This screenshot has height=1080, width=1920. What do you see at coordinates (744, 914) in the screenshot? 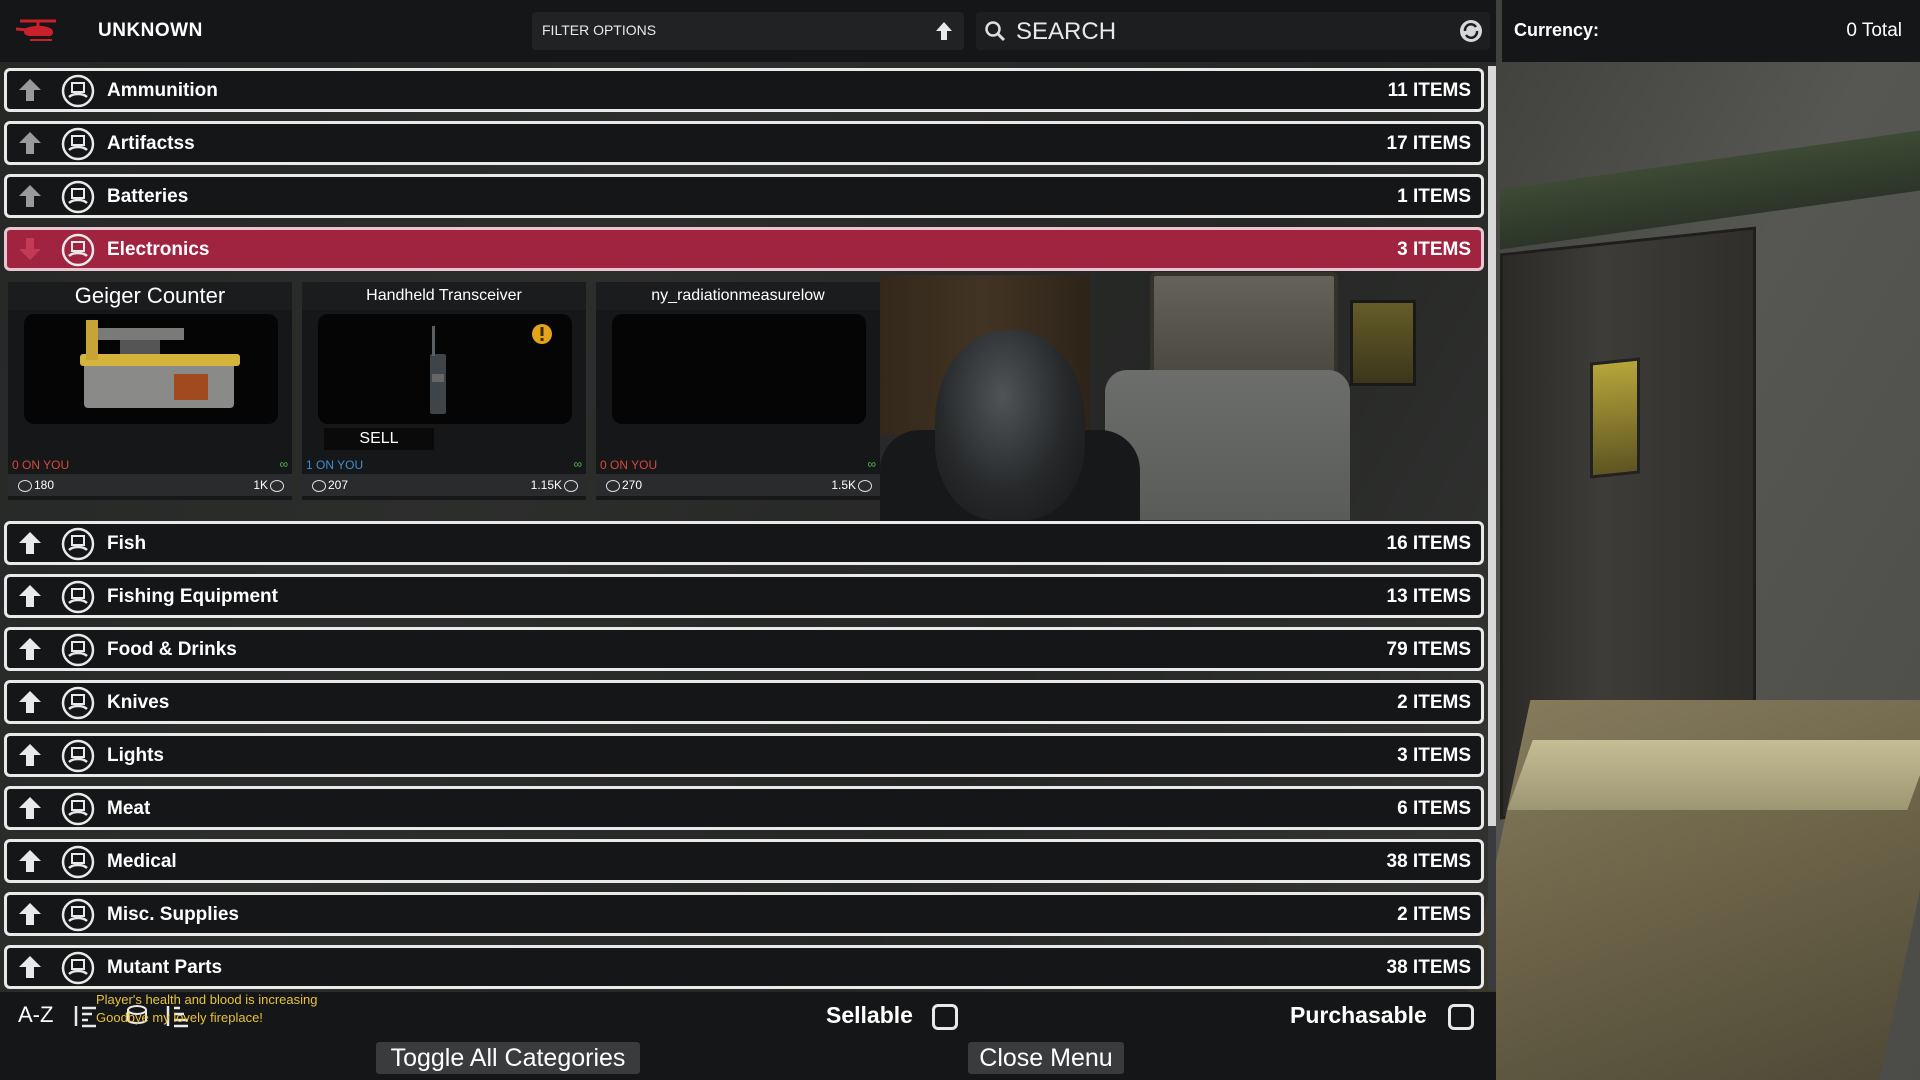
I see `category-row-misc-supplies: Misc. Supplies 2 ITEMS` at bounding box center [744, 914].